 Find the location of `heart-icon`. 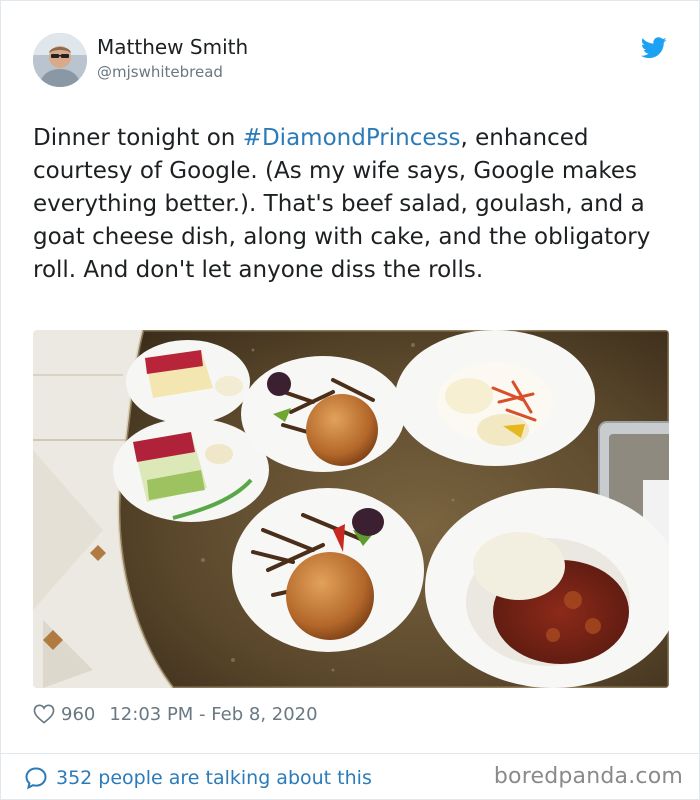

heart-icon is located at coordinates (44, 714).